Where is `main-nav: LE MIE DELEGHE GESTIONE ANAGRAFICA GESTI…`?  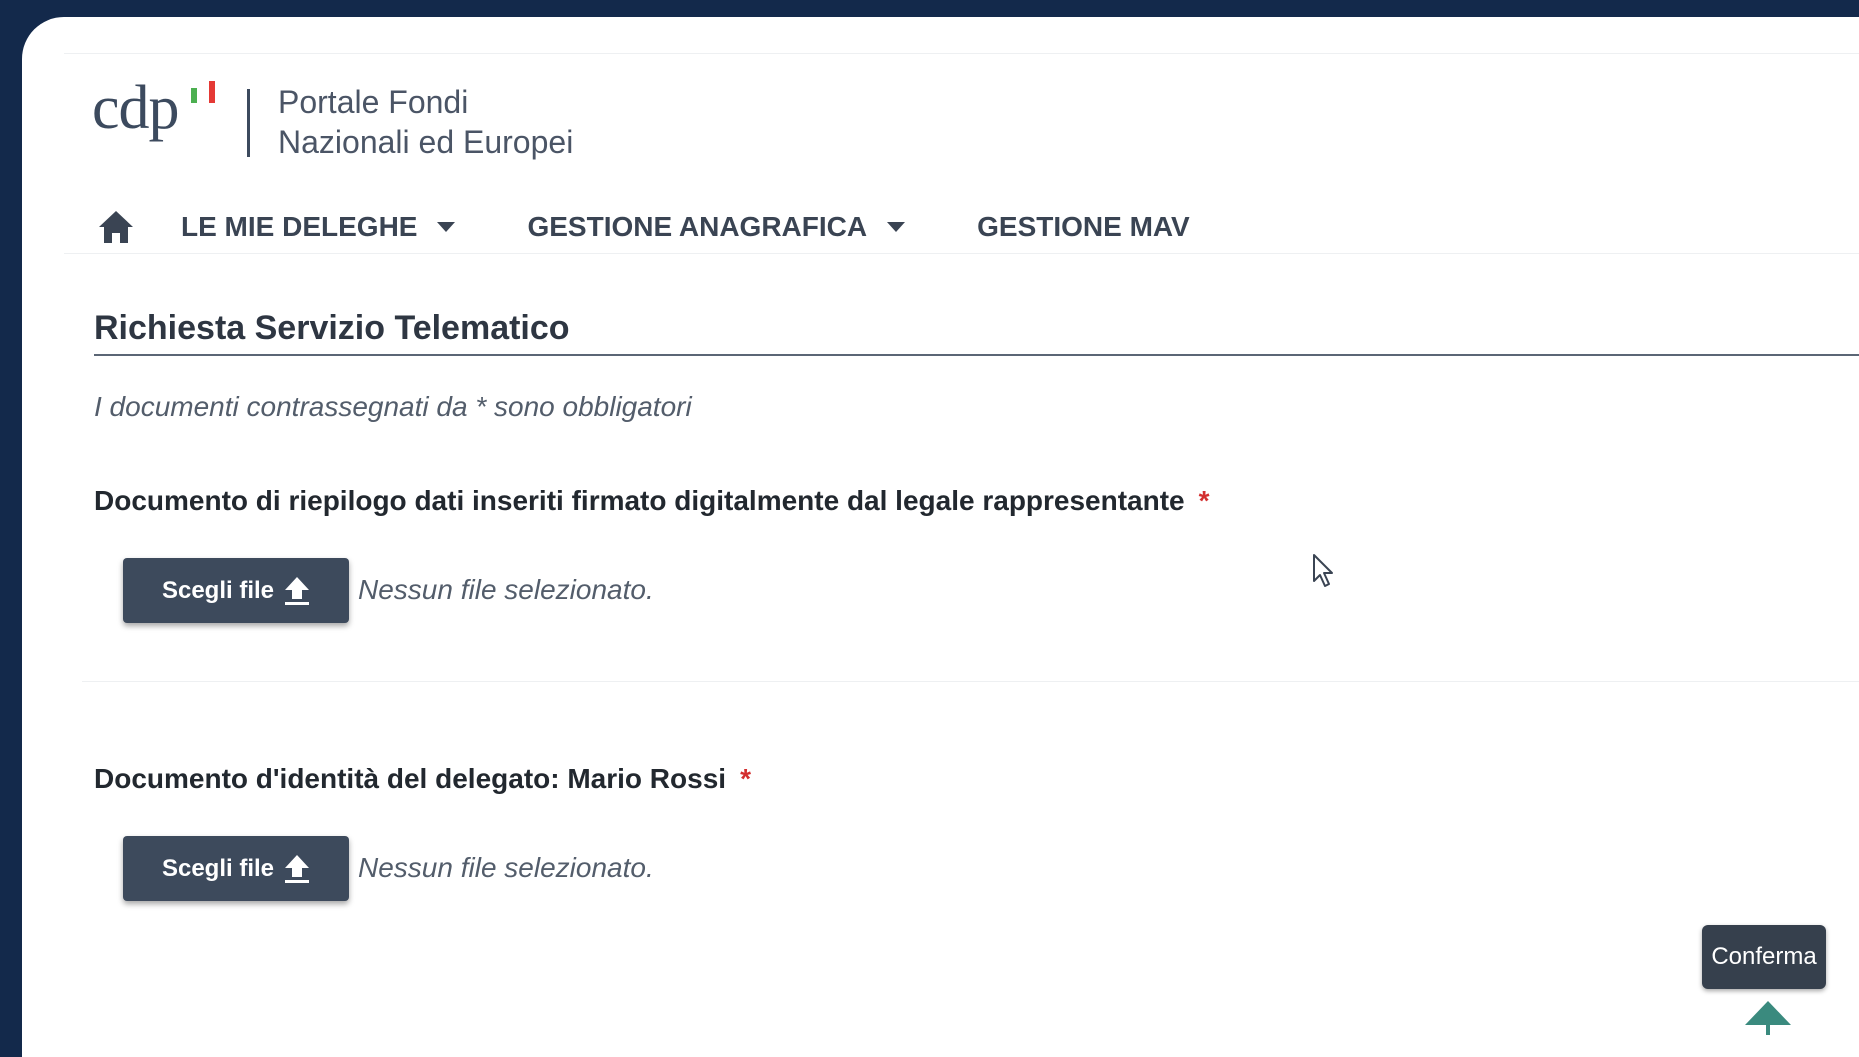 main-nav: LE MIE DELEGHE GESTIONE ANAGRAFICA GESTI… is located at coordinates (679, 227).